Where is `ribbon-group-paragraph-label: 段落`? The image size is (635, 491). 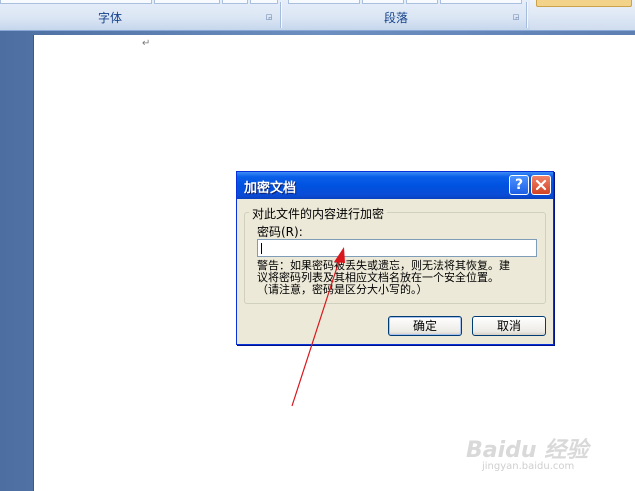
ribbon-group-paragraph-label: 段落 is located at coordinates (395, 18).